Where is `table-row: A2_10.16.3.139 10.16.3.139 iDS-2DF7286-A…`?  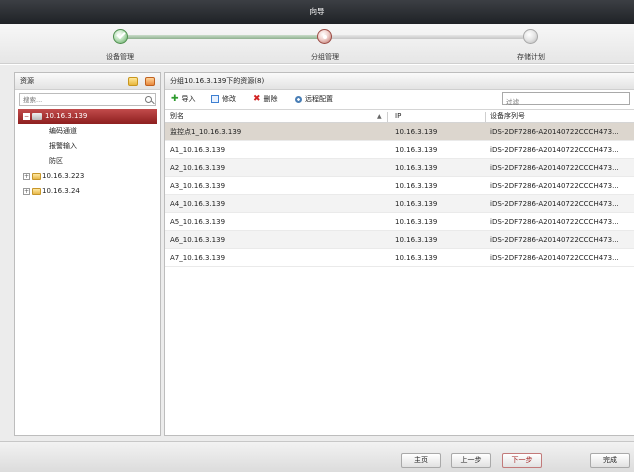 table-row: A2_10.16.3.139 10.16.3.139 iDS-2DF7286-A… is located at coordinates (399, 168).